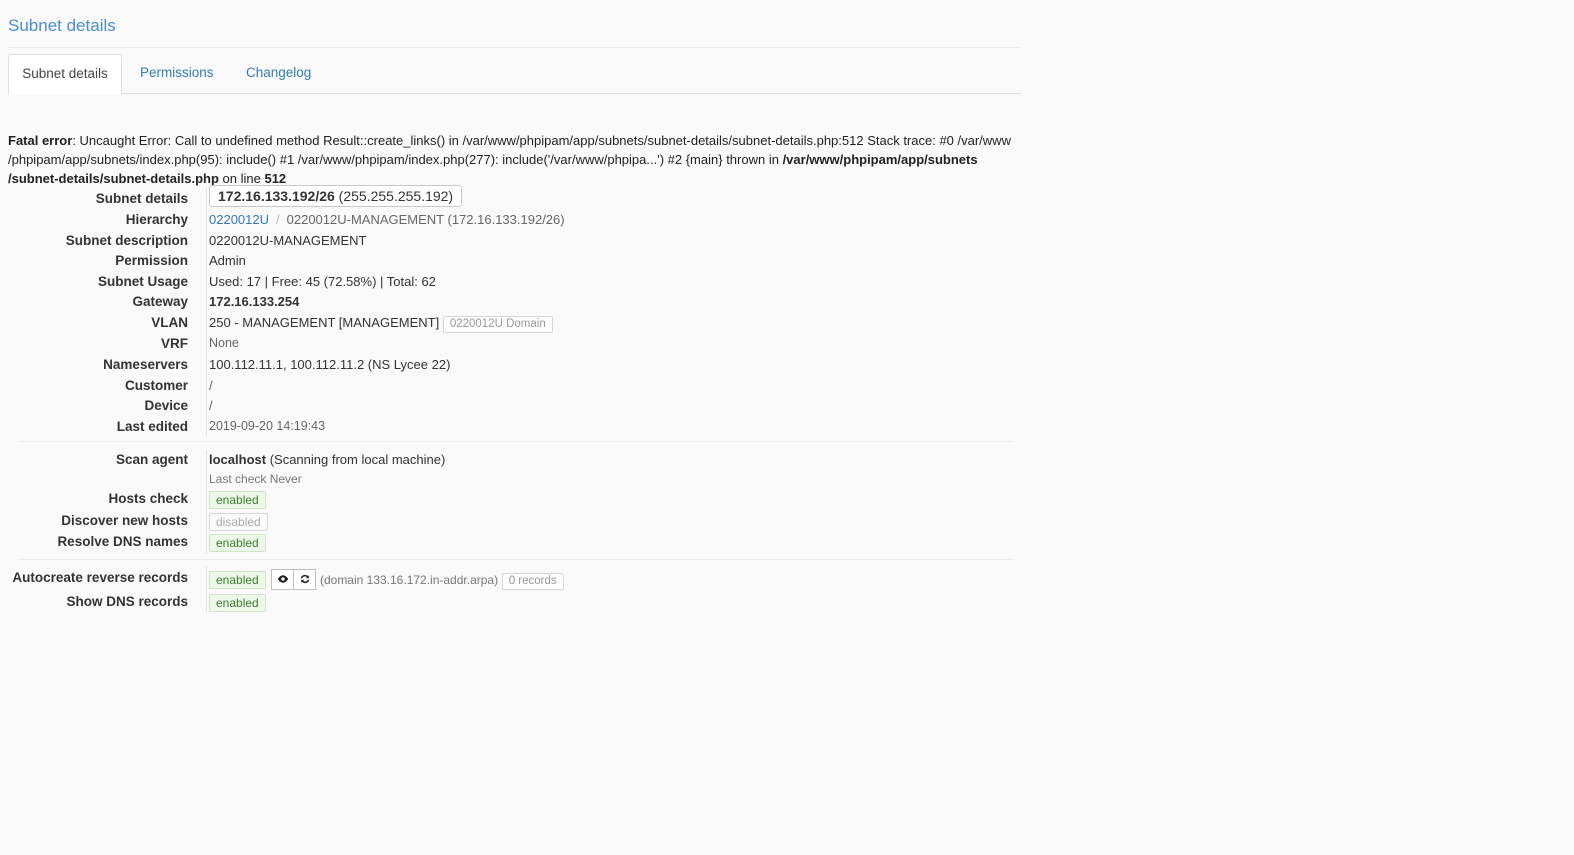 This screenshot has height=855, width=1574. What do you see at coordinates (141, 198) in the screenshot?
I see `subnet-label: Subnet details` at bounding box center [141, 198].